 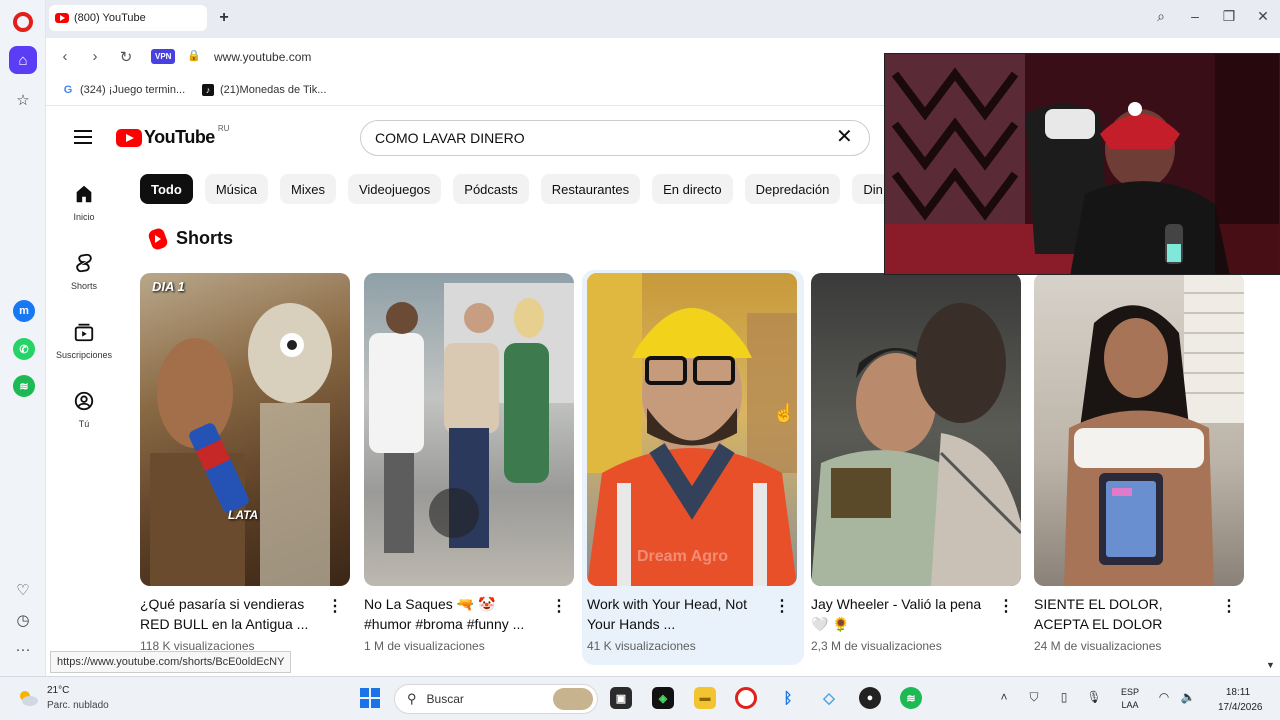 I want to click on language-indicator: ESP LAA, so click(x=1130, y=699).